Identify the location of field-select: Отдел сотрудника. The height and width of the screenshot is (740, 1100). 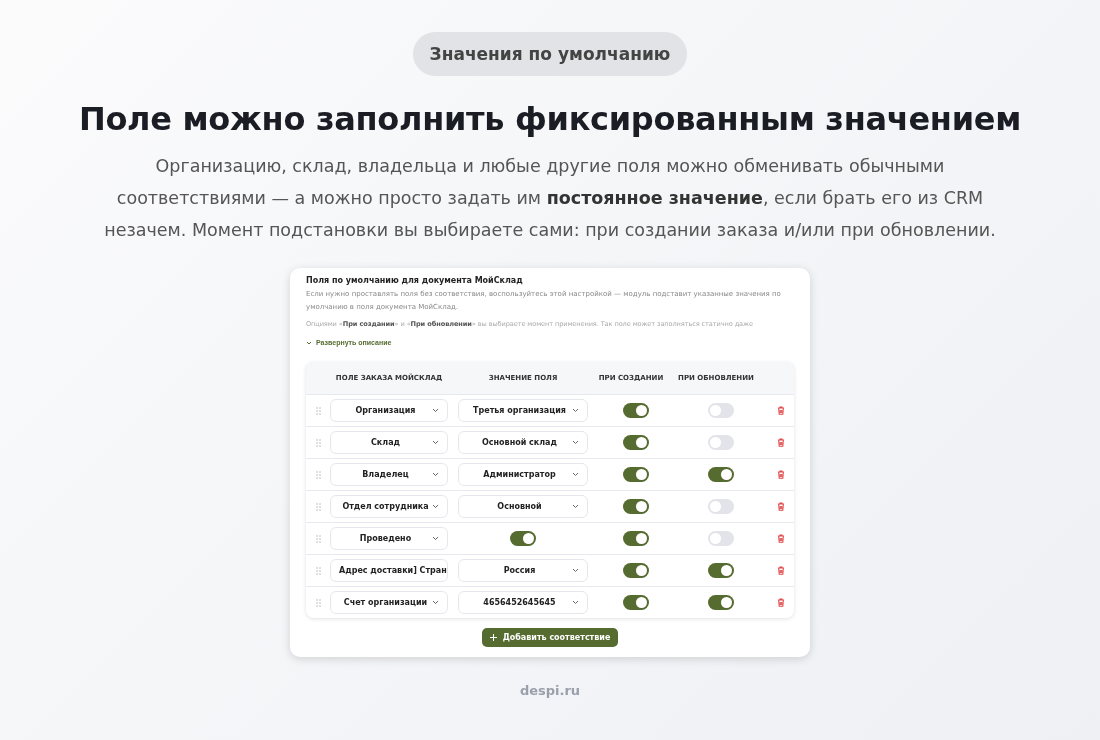
(389, 506).